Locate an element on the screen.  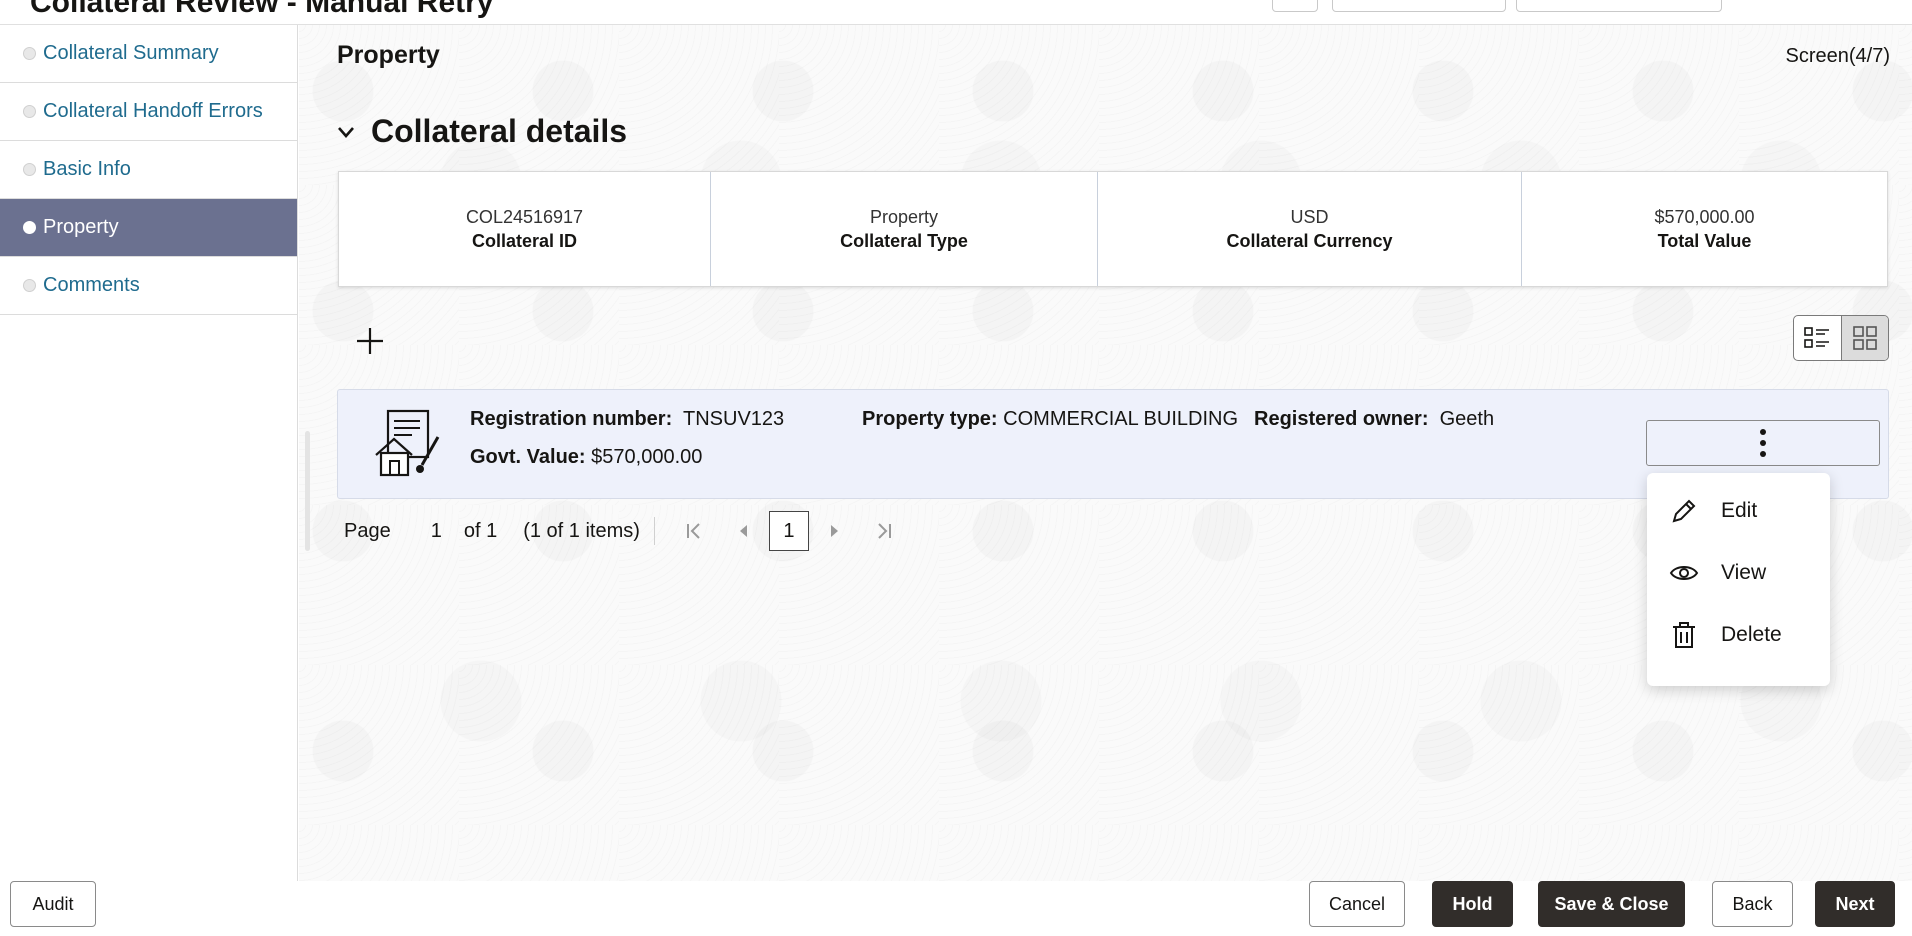
record-actions-button is located at coordinates (1763, 443).